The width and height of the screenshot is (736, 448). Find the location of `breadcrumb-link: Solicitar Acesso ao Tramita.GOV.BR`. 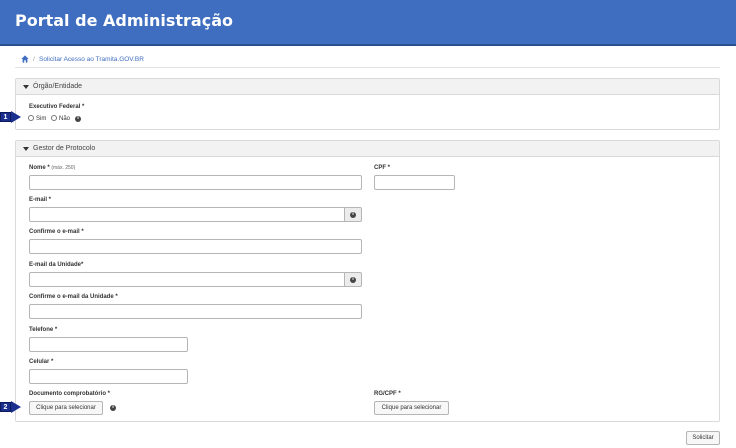

breadcrumb-link: Solicitar Acesso ao Tramita.GOV.BR is located at coordinates (91, 59).